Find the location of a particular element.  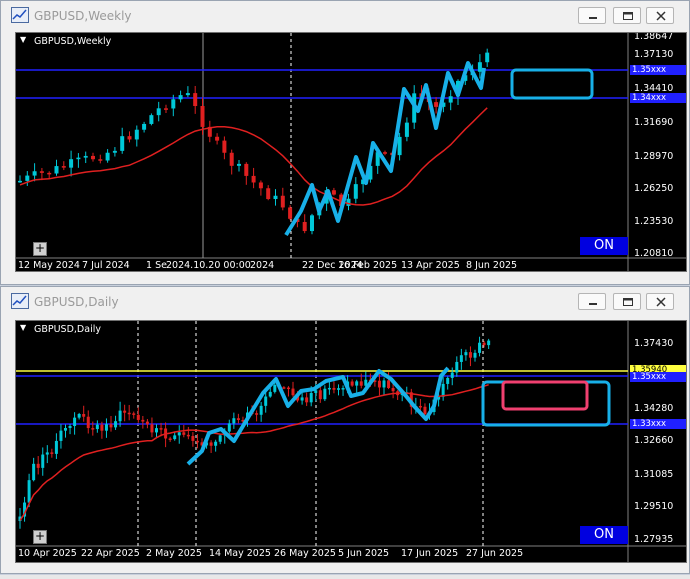

support-price-tag: 1.33xxx is located at coordinates (658, 424).